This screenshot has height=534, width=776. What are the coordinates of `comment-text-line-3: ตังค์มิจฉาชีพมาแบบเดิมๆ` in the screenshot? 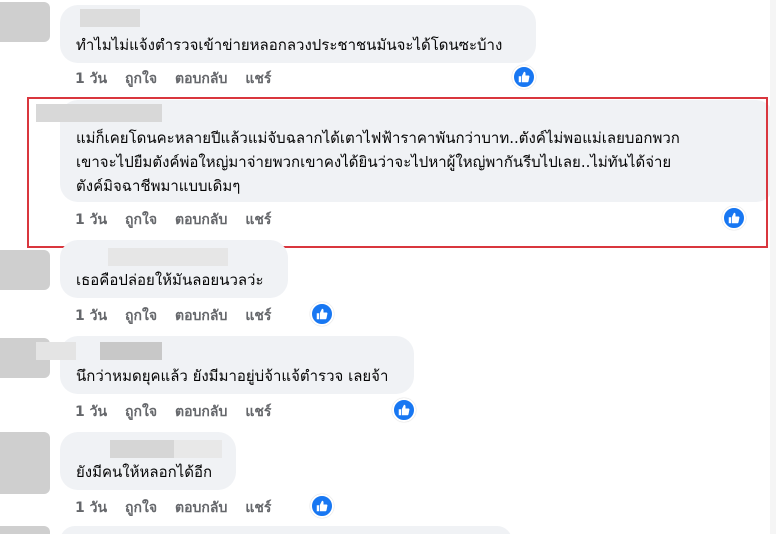 It's located at (158, 186).